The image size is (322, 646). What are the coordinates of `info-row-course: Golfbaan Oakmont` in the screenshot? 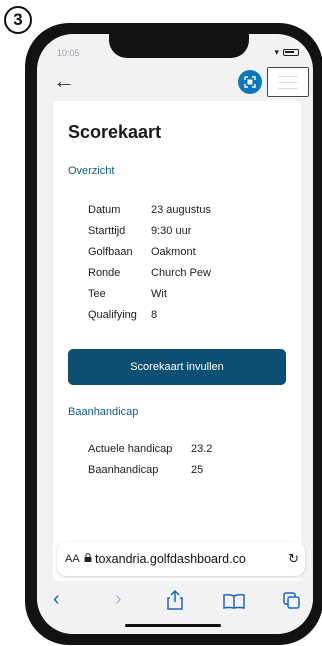 It's located at (142, 252).